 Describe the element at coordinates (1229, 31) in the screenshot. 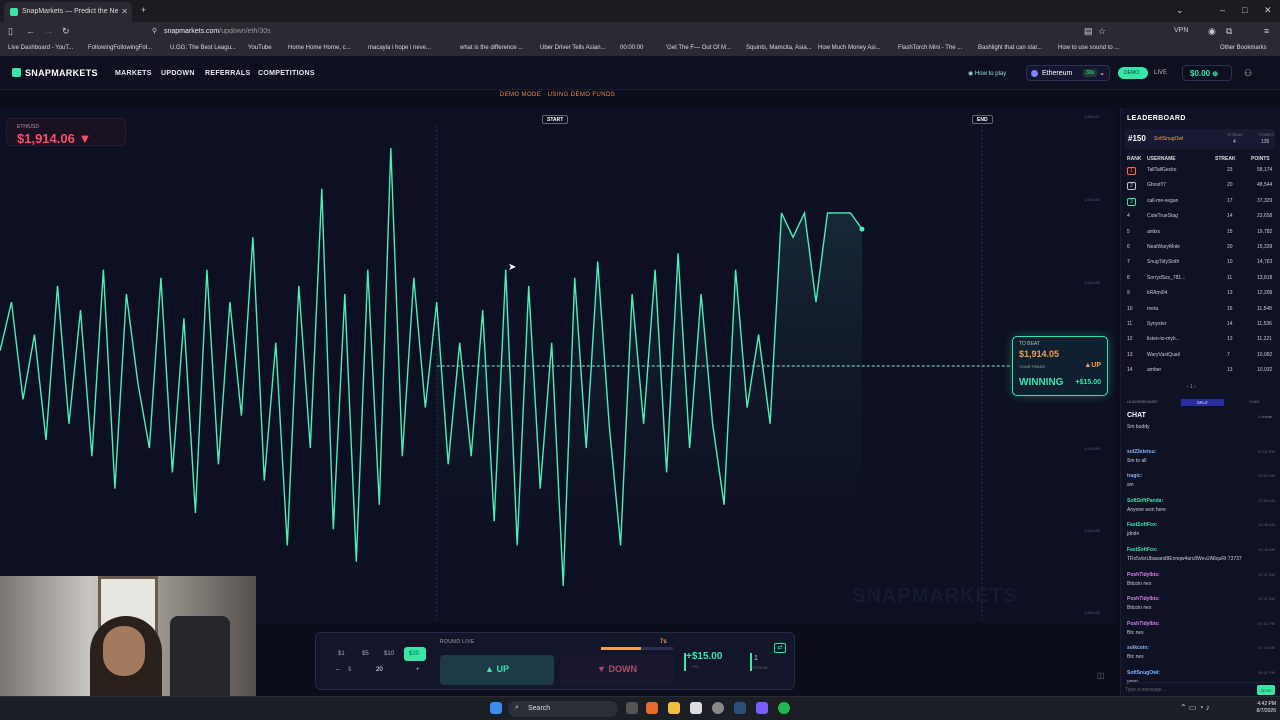

I see `extensions-icon: ⧉` at that location.